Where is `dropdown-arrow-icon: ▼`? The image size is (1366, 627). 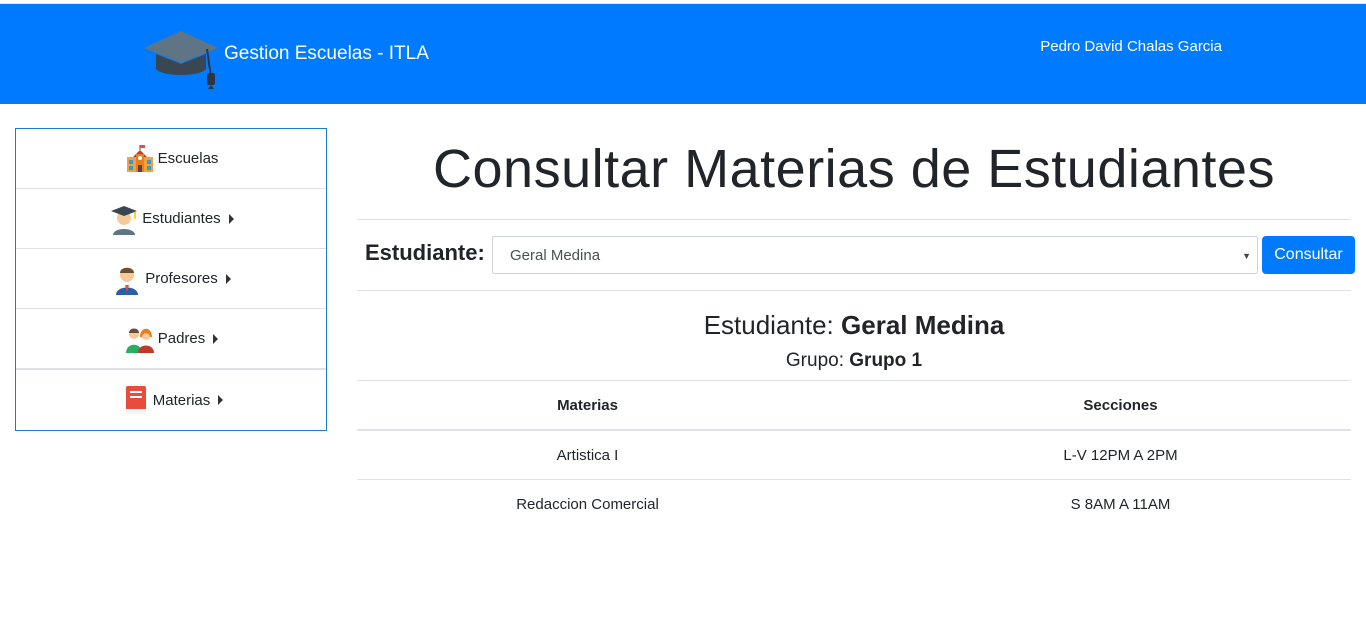
dropdown-arrow-icon: ▼ is located at coordinates (1246, 256).